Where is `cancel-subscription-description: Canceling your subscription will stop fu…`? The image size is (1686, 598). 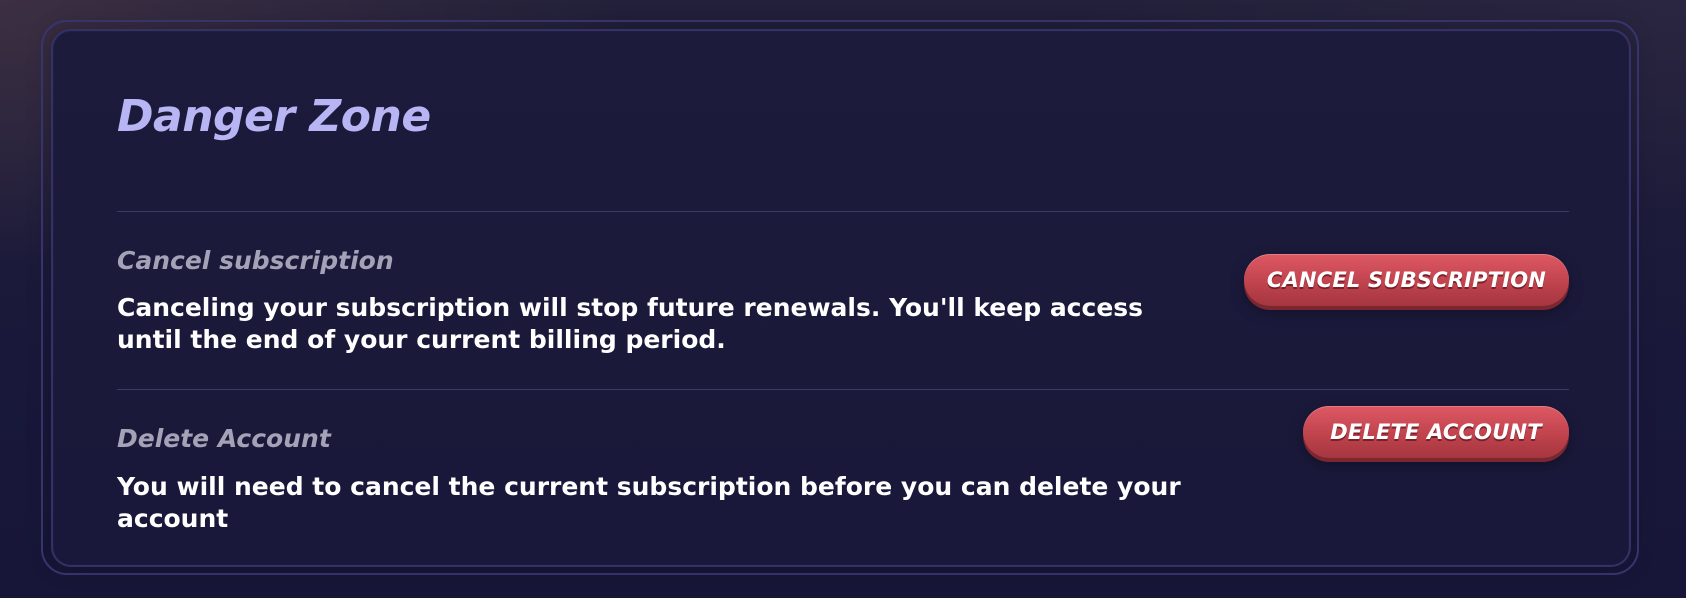
cancel-subscription-description: Canceling your subscription will stop fu… is located at coordinates (630, 323).